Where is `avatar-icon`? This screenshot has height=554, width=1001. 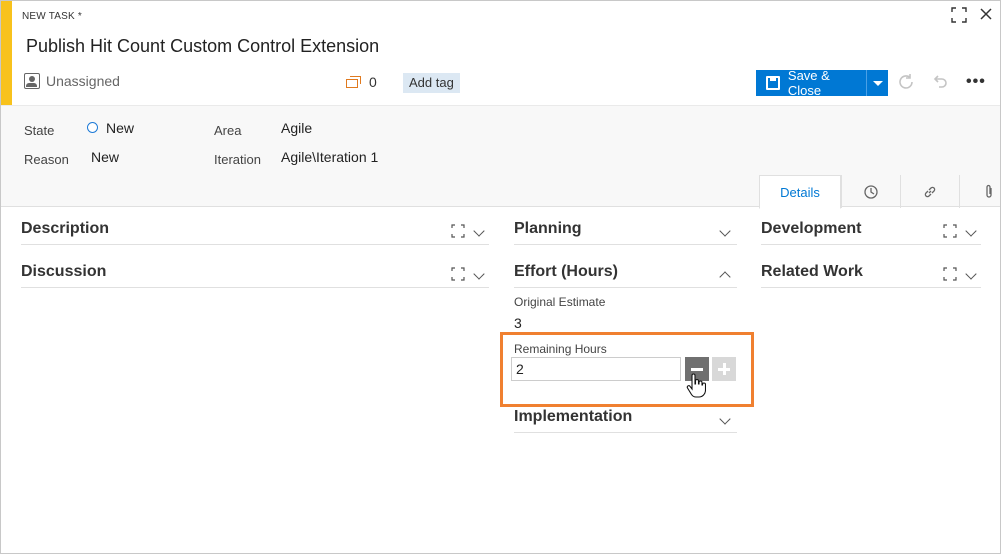 avatar-icon is located at coordinates (32, 81).